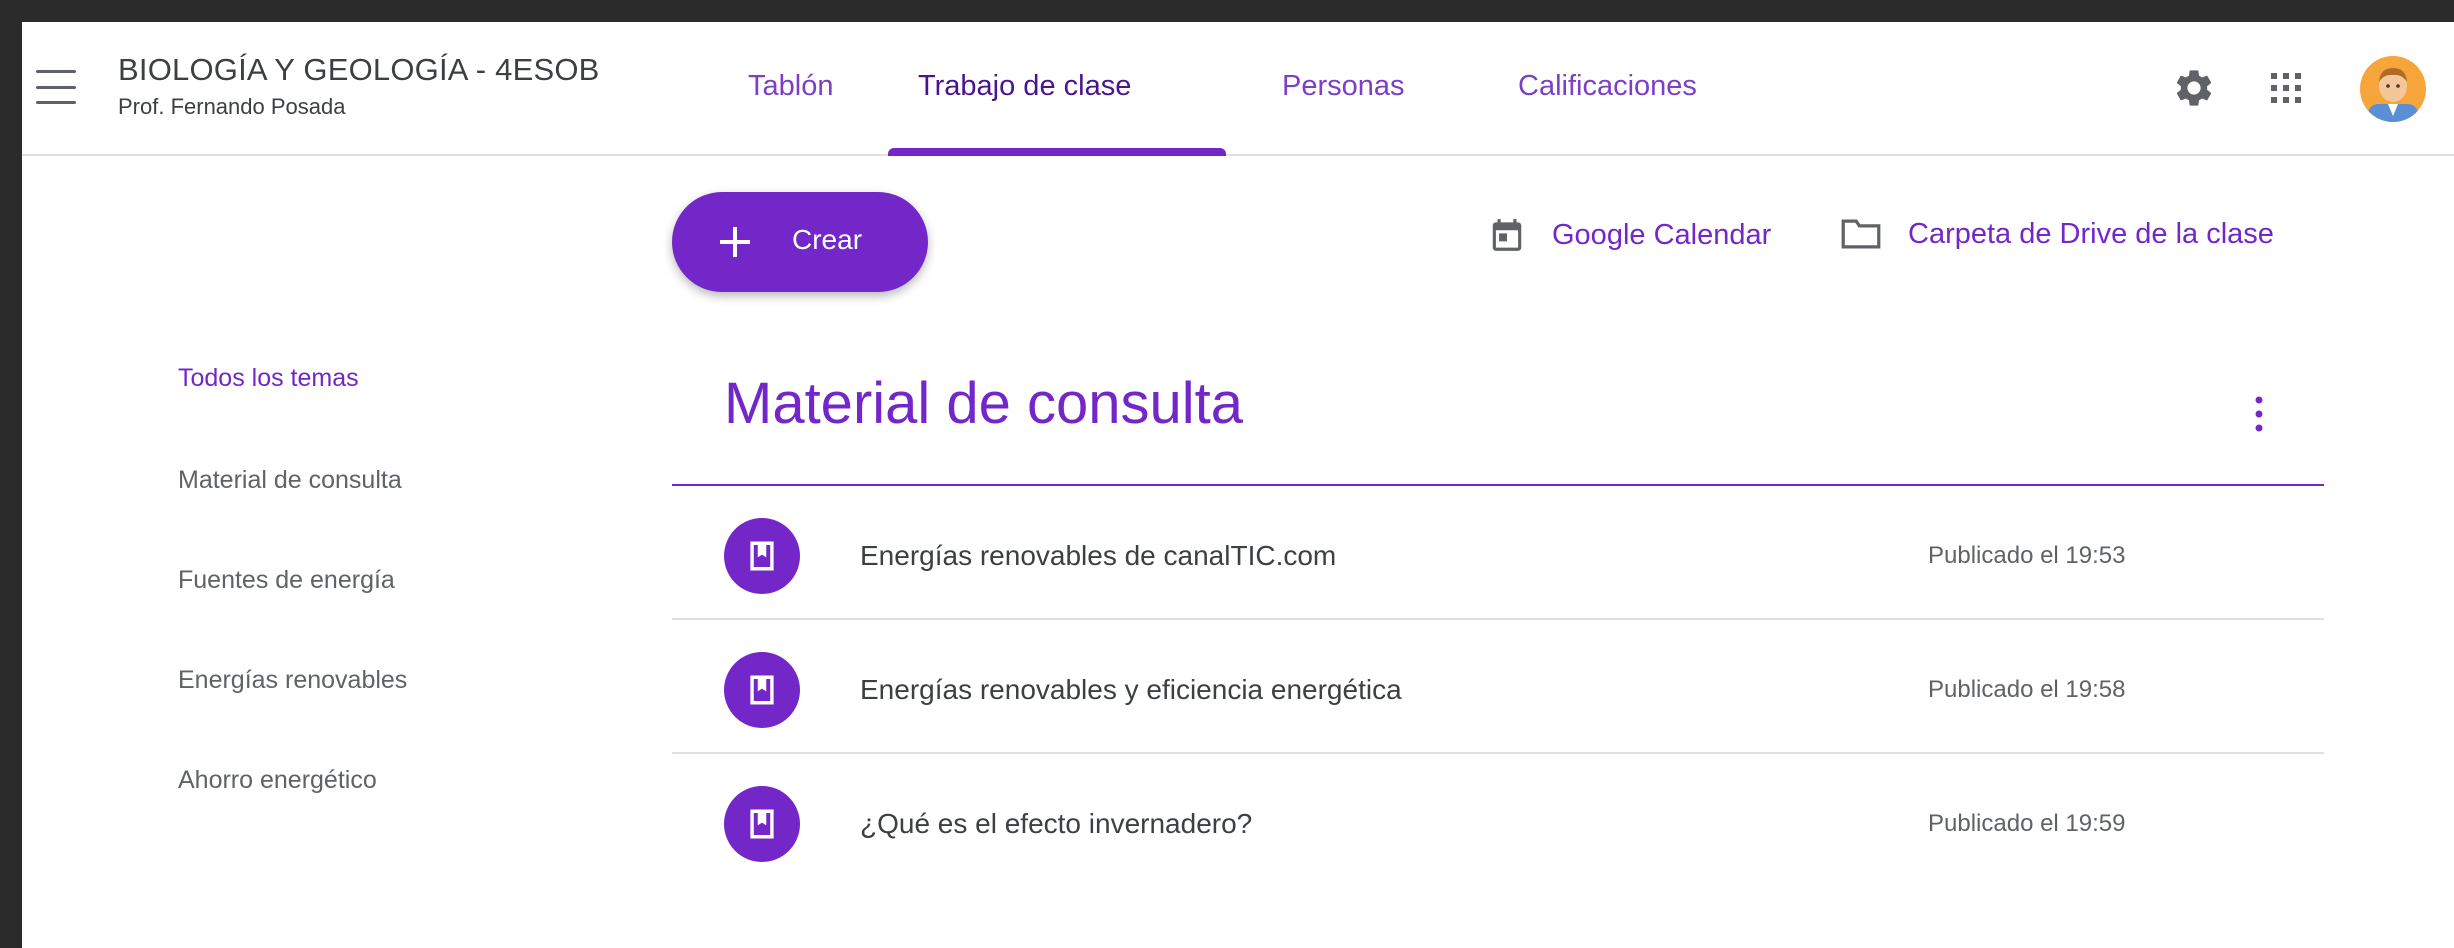  I want to click on class-title: BIOLOGÍA Y GEOLOGÍA - 4ESOB, so click(359, 70).